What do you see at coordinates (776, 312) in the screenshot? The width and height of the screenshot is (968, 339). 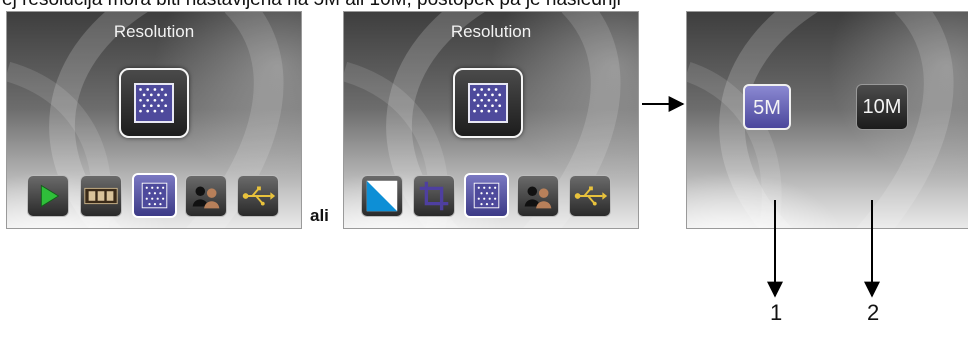 I see `callout-number-1: 1` at bounding box center [776, 312].